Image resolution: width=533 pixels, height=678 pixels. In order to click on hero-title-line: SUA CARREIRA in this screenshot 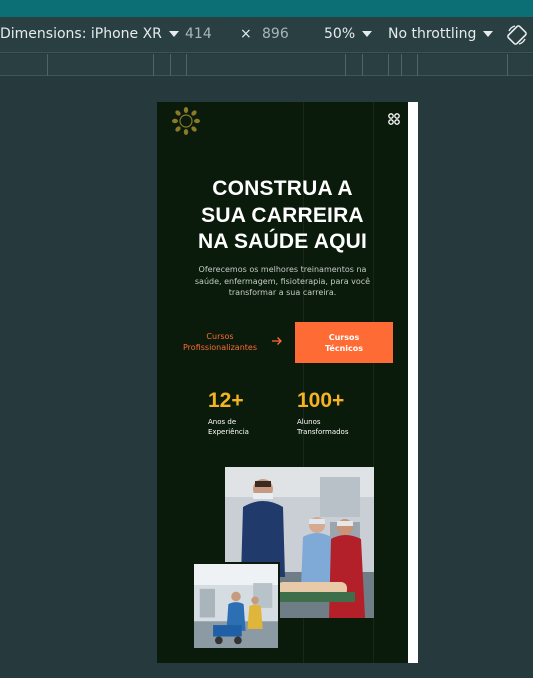, I will do `click(282, 215)`.